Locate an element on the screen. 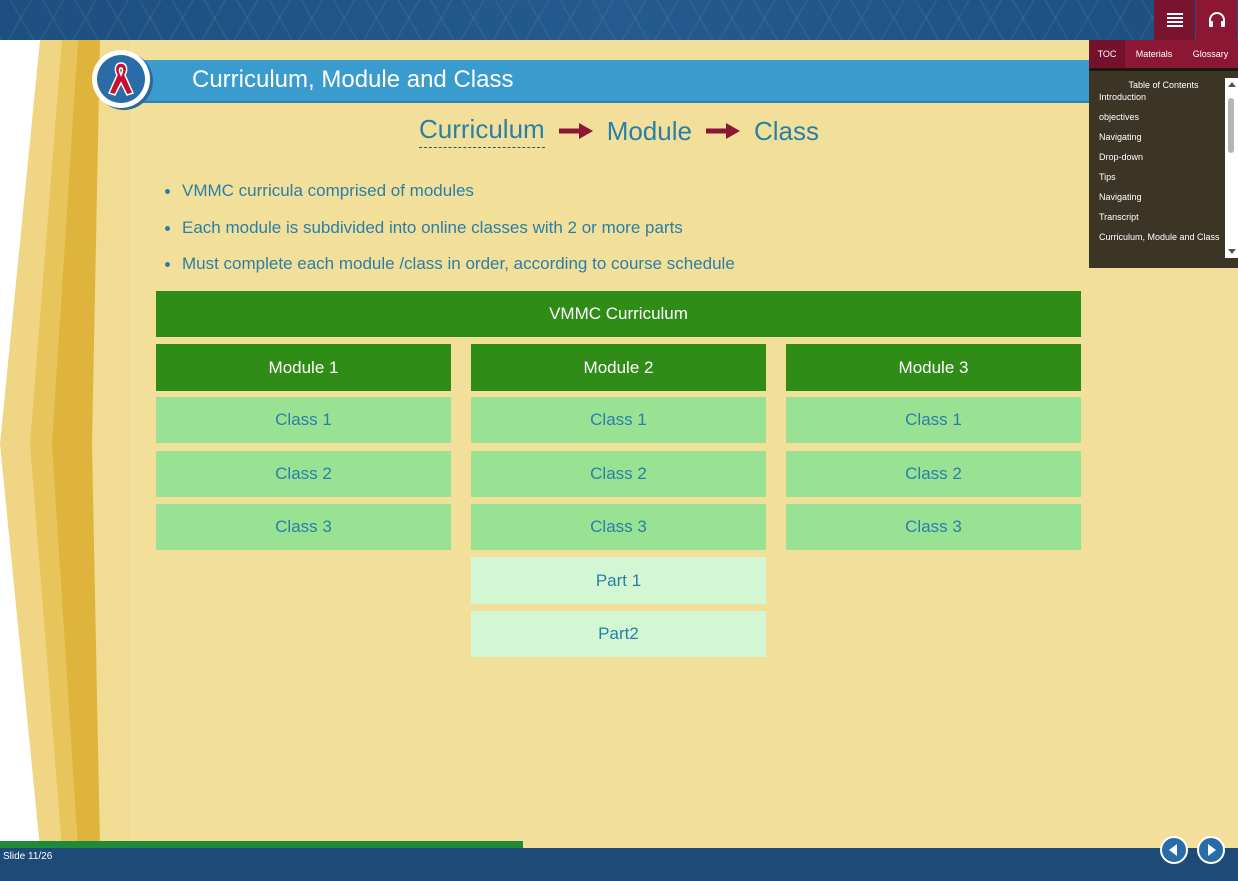 The width and height of the screenshot is (1238, 881). scroll-up-icon is located at coordinates (1232, 84).